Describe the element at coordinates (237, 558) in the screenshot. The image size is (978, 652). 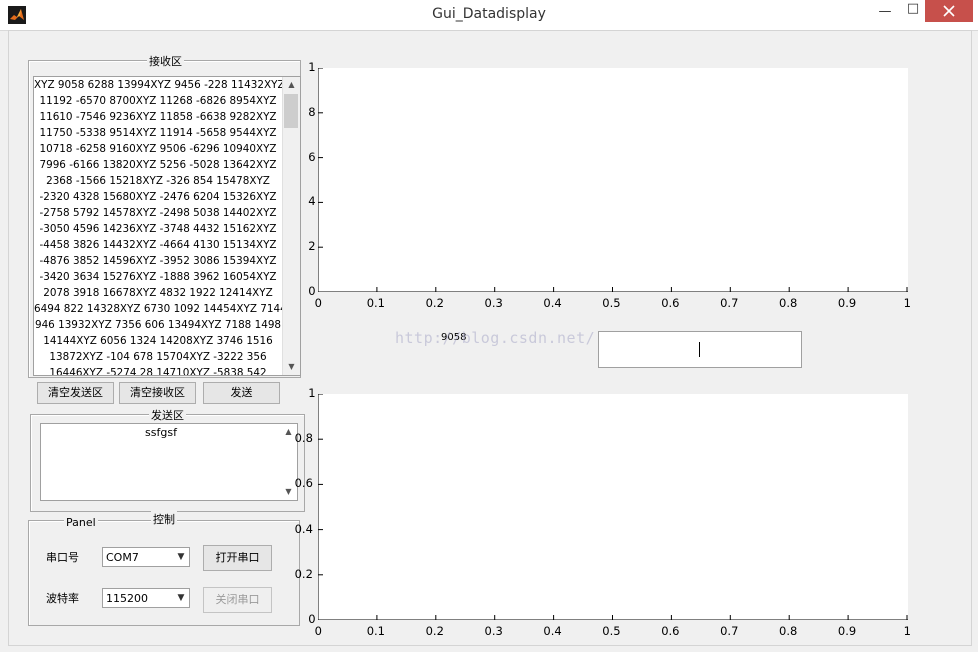
I see `open-port-button: 打开串口` at that location.